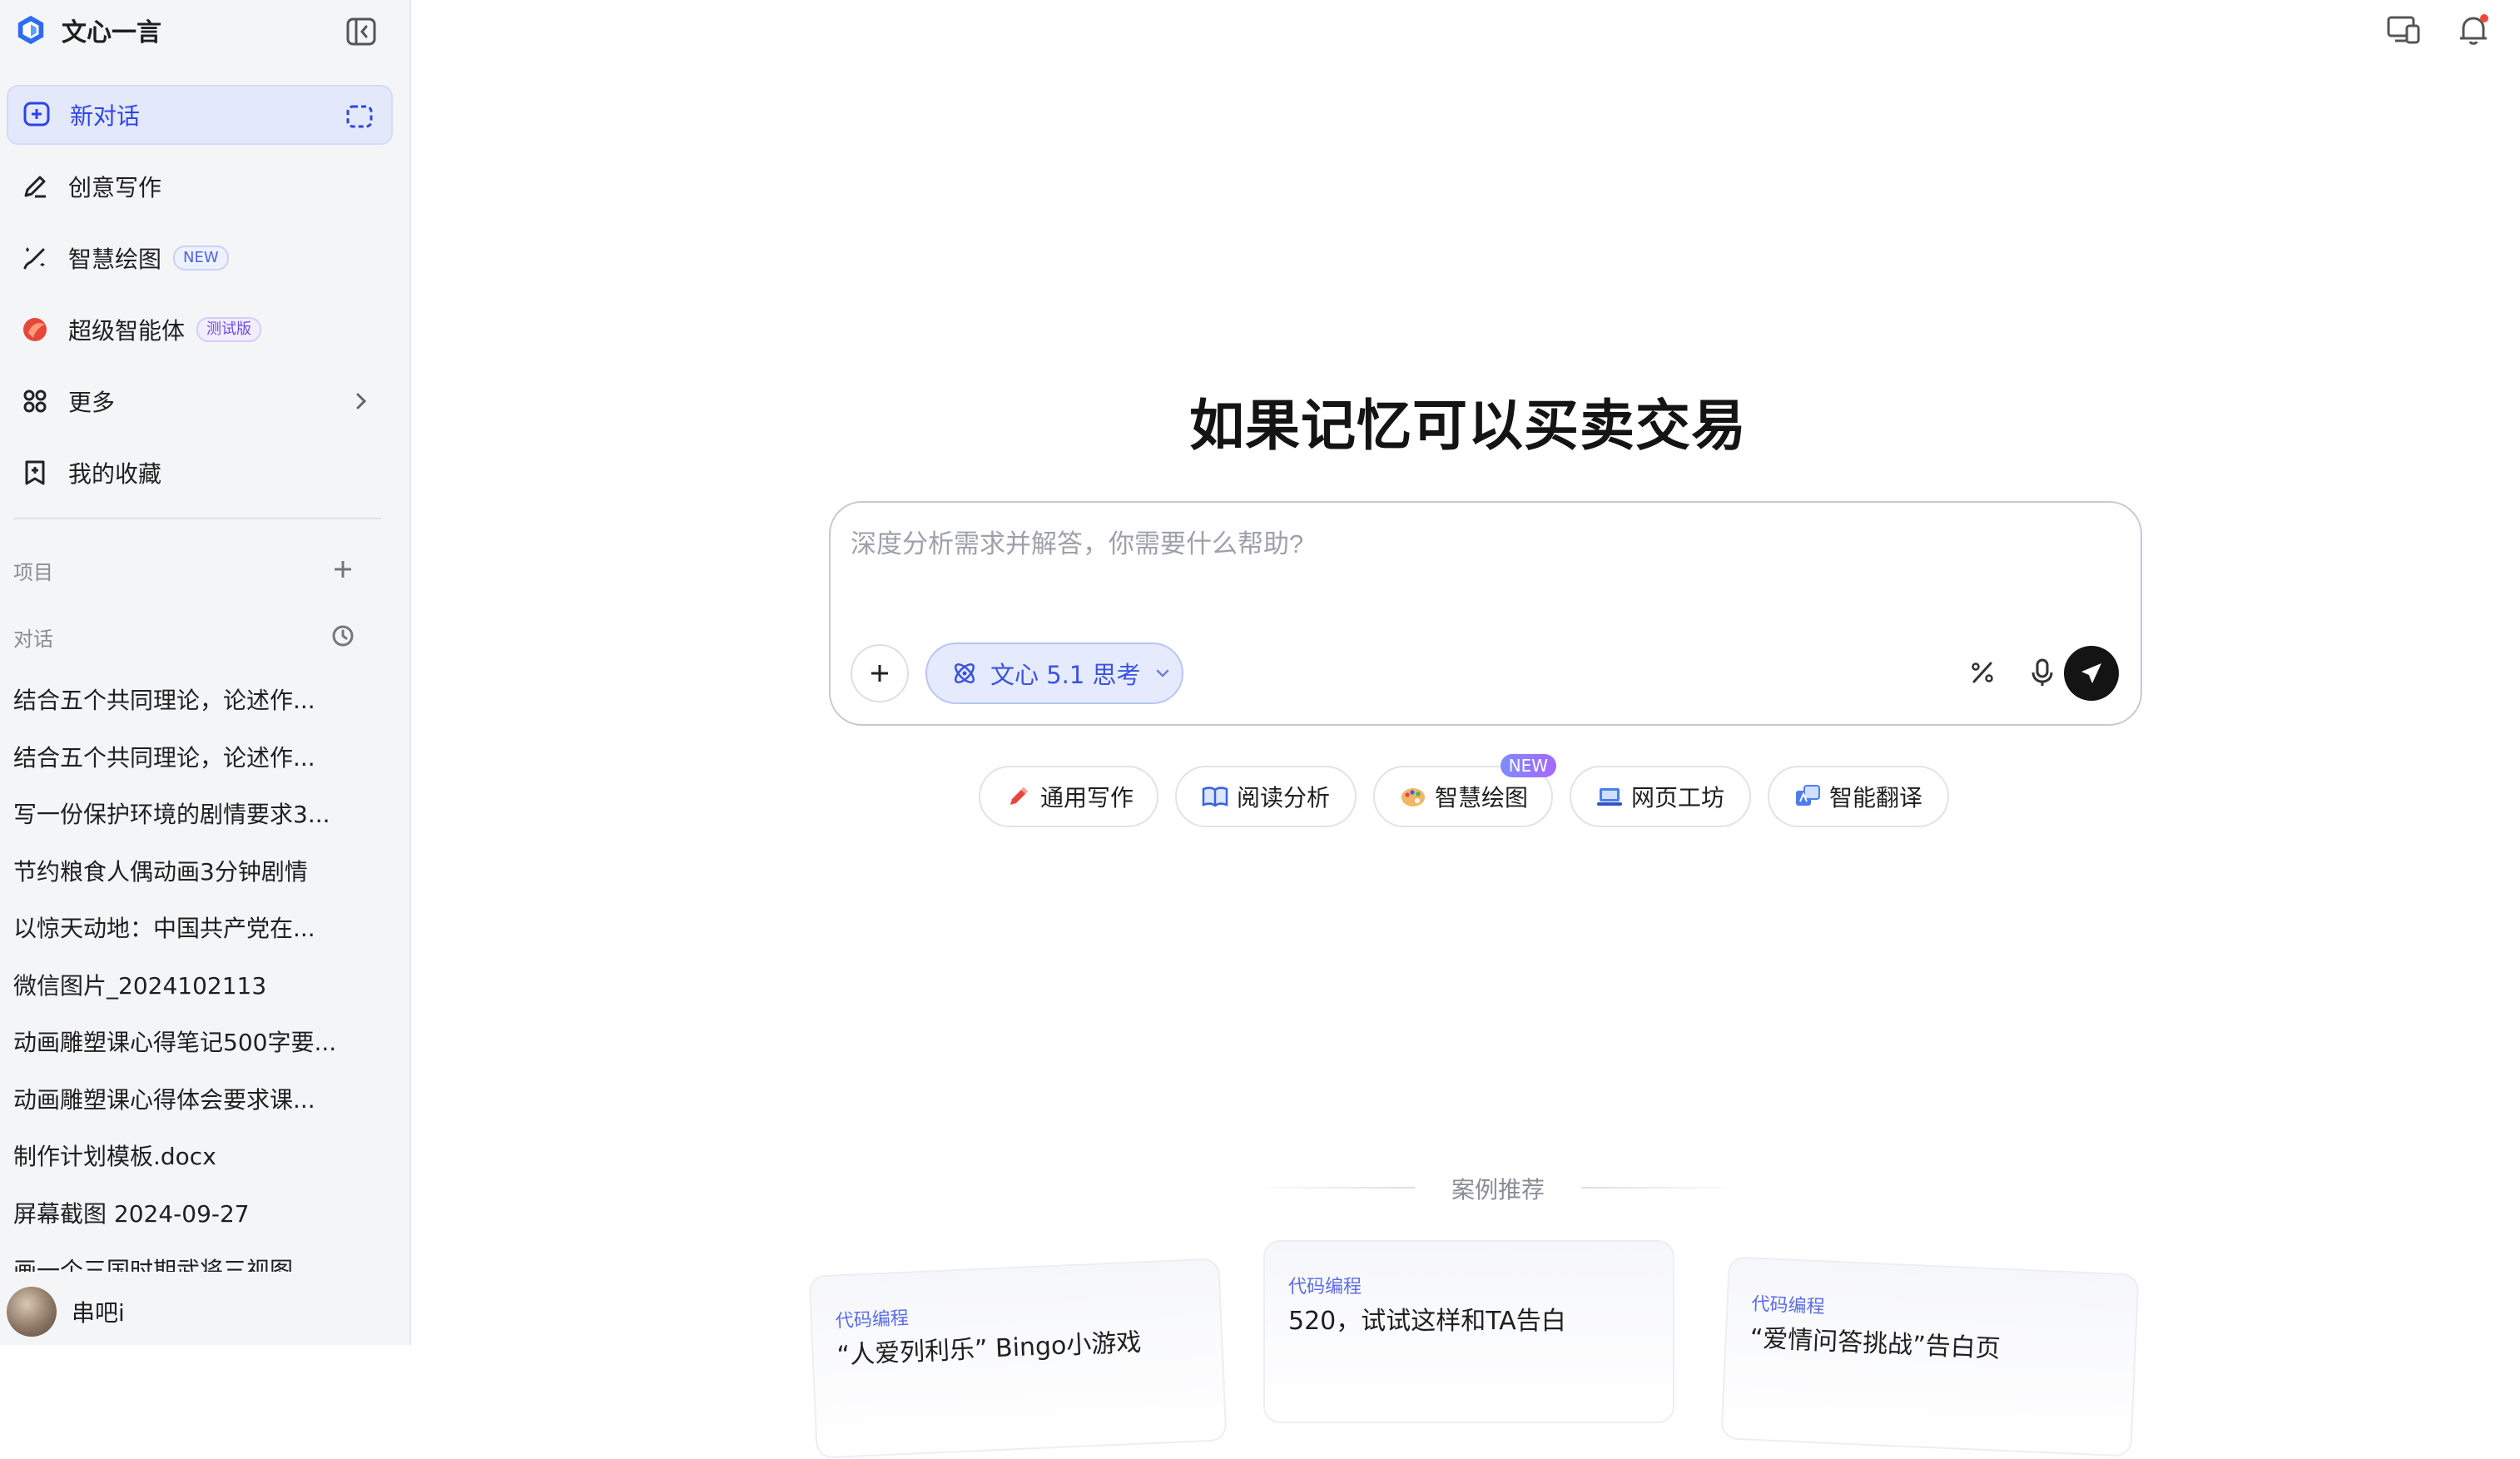 Image resolution: width=2520 pixels, height=1459 pixels. Describe the element at coordinates (32, 1312) in the screenshot. I see `avatar` at that location.